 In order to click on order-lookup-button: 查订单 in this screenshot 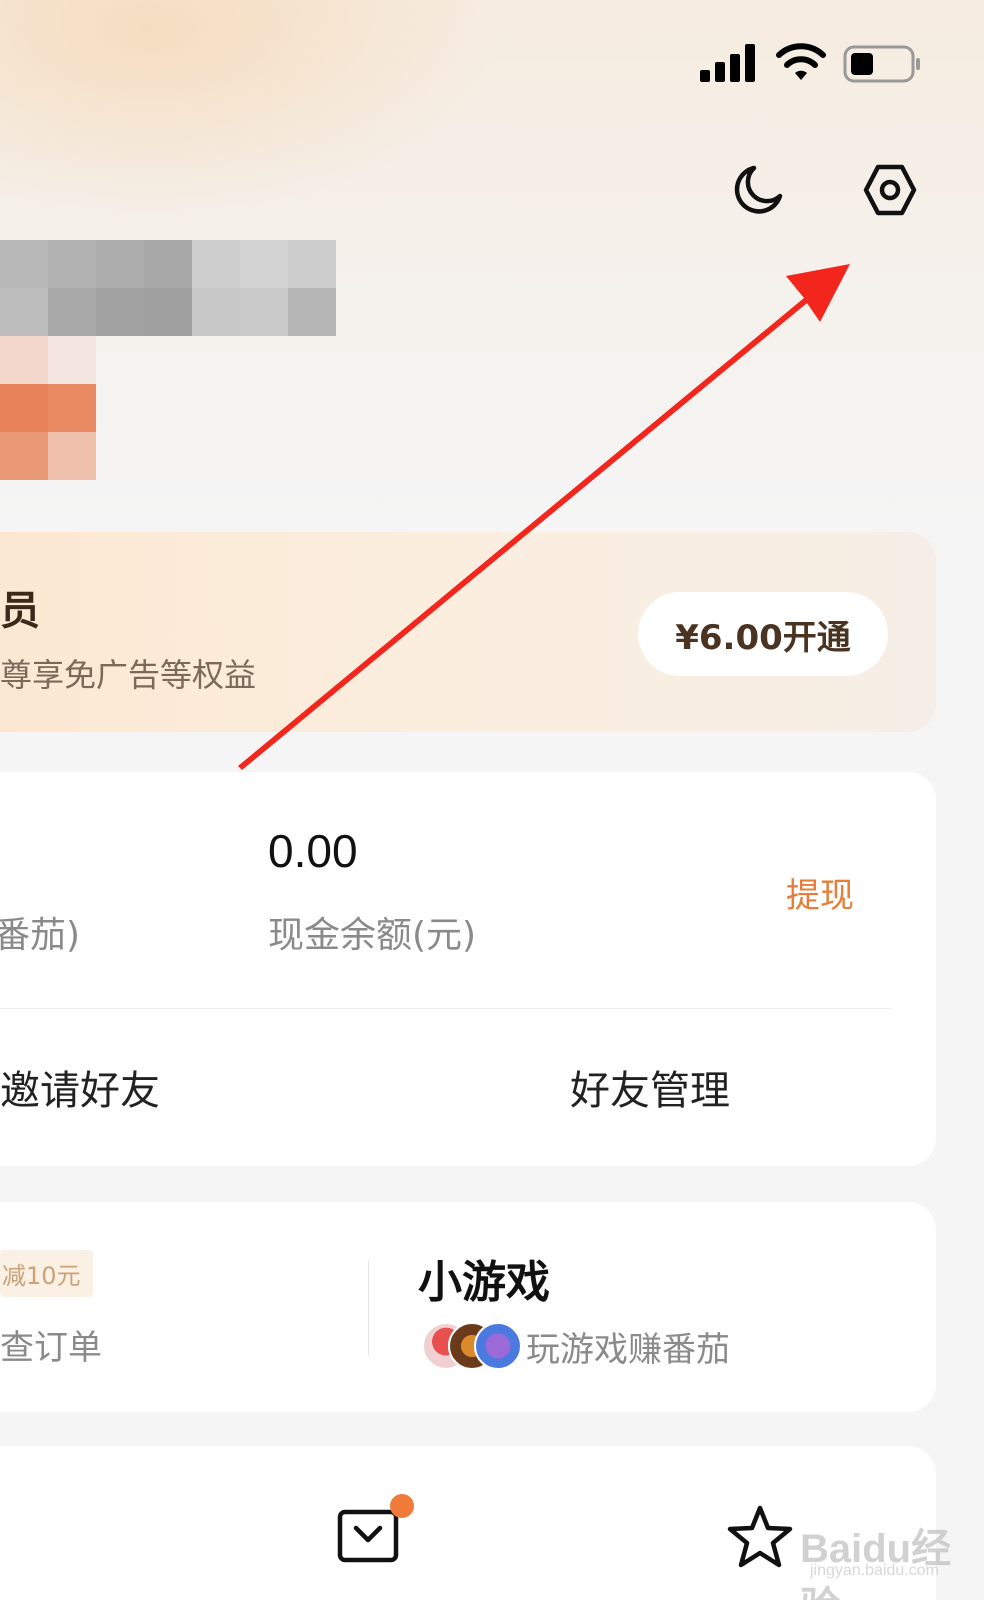, I will do `click(51, 1344)`.